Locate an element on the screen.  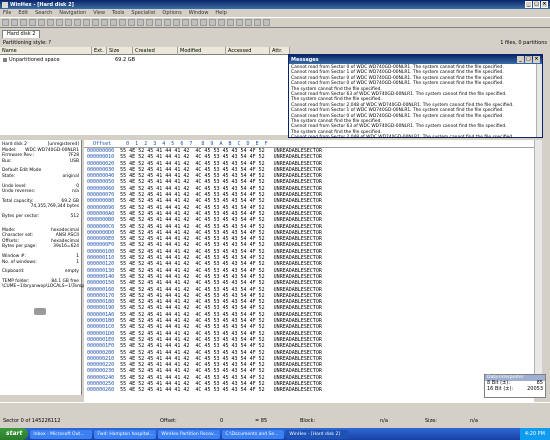
menu-tools: Tools is located at coordinates (118, 13).